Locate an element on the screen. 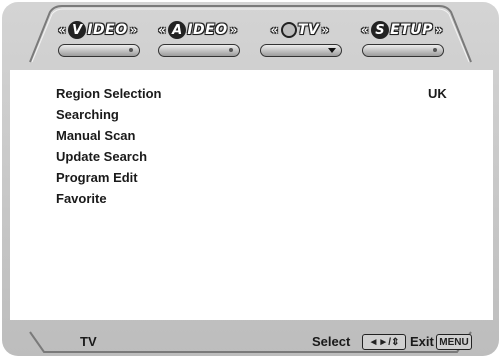 This screenshot has height=358, width=501. menu-item-program-edit: Program Edit is located at coordinates (97, 177).